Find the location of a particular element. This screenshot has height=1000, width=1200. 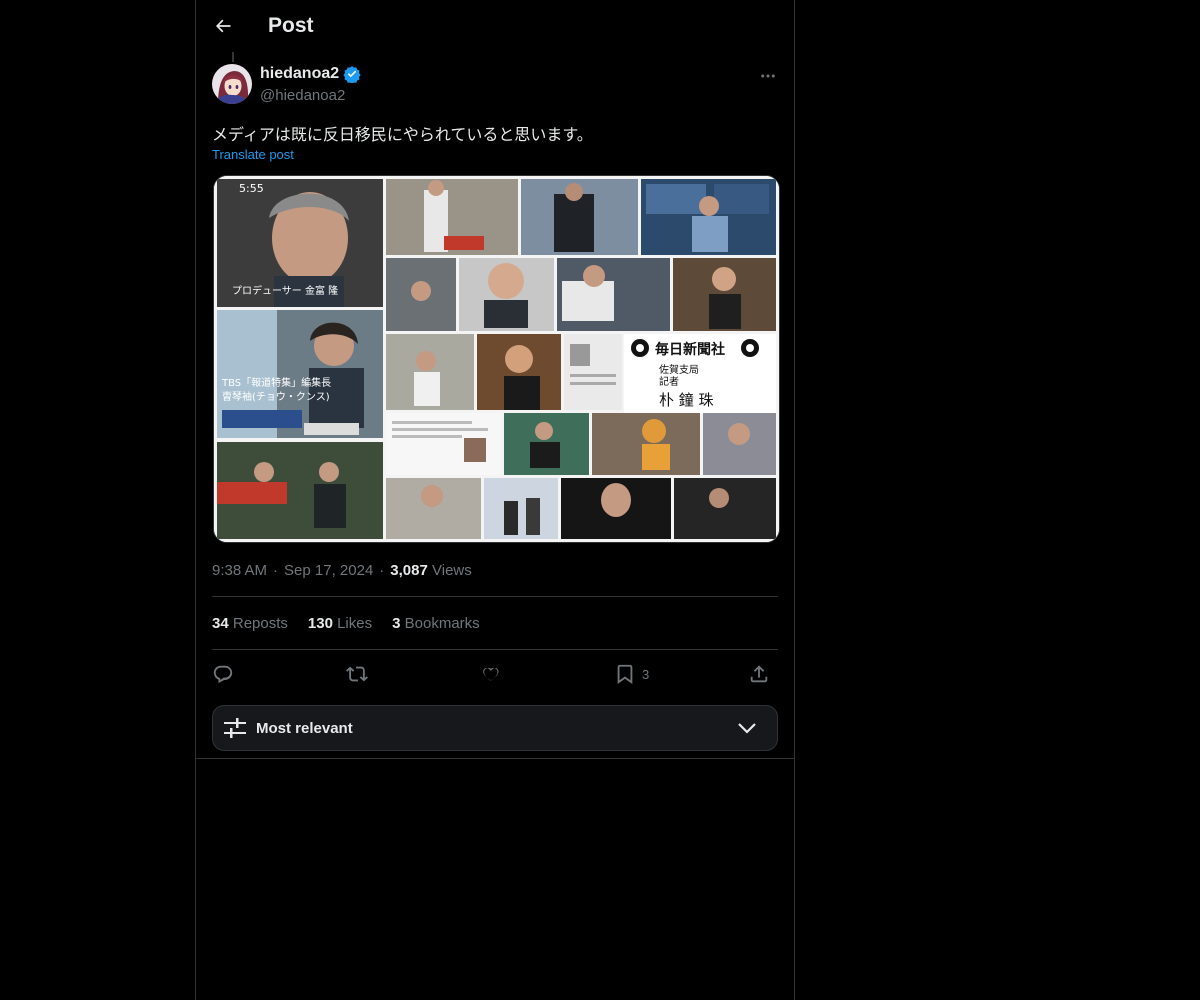

engagement-stats: 34 Reposts 130 Likes 3 Bookmarks is located at coordinates (346, 623).